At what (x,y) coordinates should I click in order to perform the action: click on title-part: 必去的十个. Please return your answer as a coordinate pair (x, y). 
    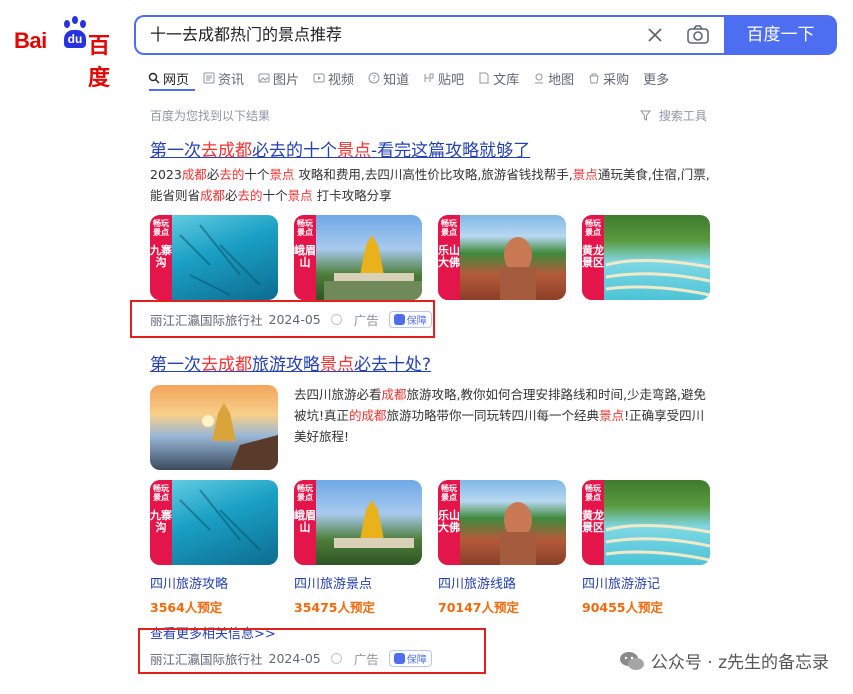
    Looking at the image, I should click on (294, 151).